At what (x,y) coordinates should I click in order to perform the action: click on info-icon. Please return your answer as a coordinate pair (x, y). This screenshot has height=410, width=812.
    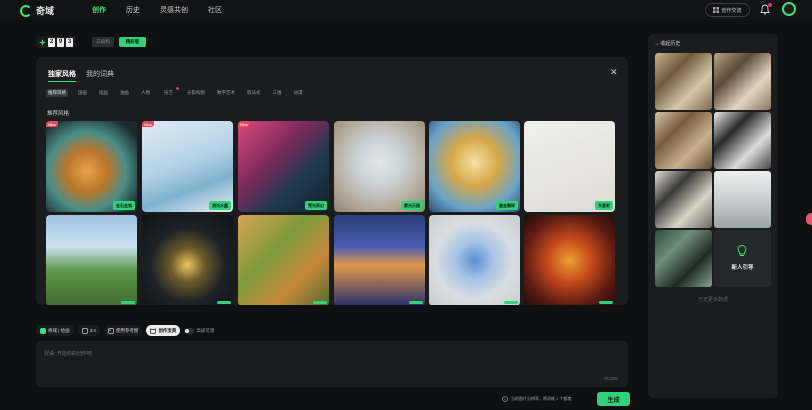
    Looking at the image, I should click on (505, 399).